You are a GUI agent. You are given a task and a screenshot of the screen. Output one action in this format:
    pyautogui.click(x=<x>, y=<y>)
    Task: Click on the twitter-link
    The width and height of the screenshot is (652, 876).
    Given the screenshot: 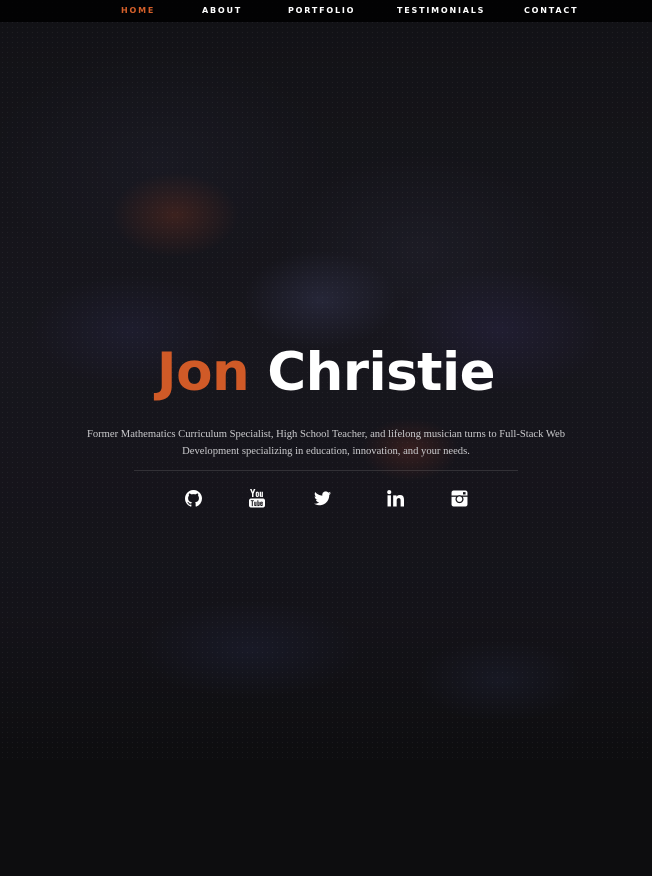 What is the action you would take?
    pyautogui.click(x=322, y=498)
    